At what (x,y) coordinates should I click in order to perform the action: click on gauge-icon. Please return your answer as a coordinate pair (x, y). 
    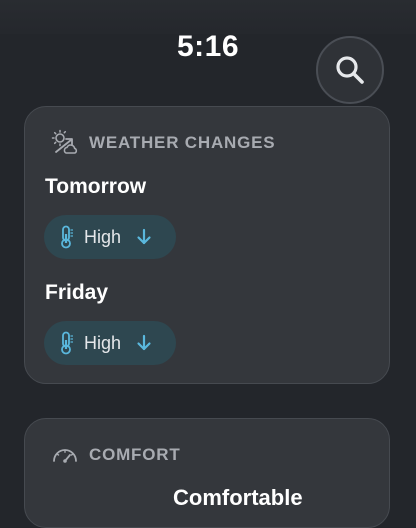
    Looking at the image, I should click on (65, 456).